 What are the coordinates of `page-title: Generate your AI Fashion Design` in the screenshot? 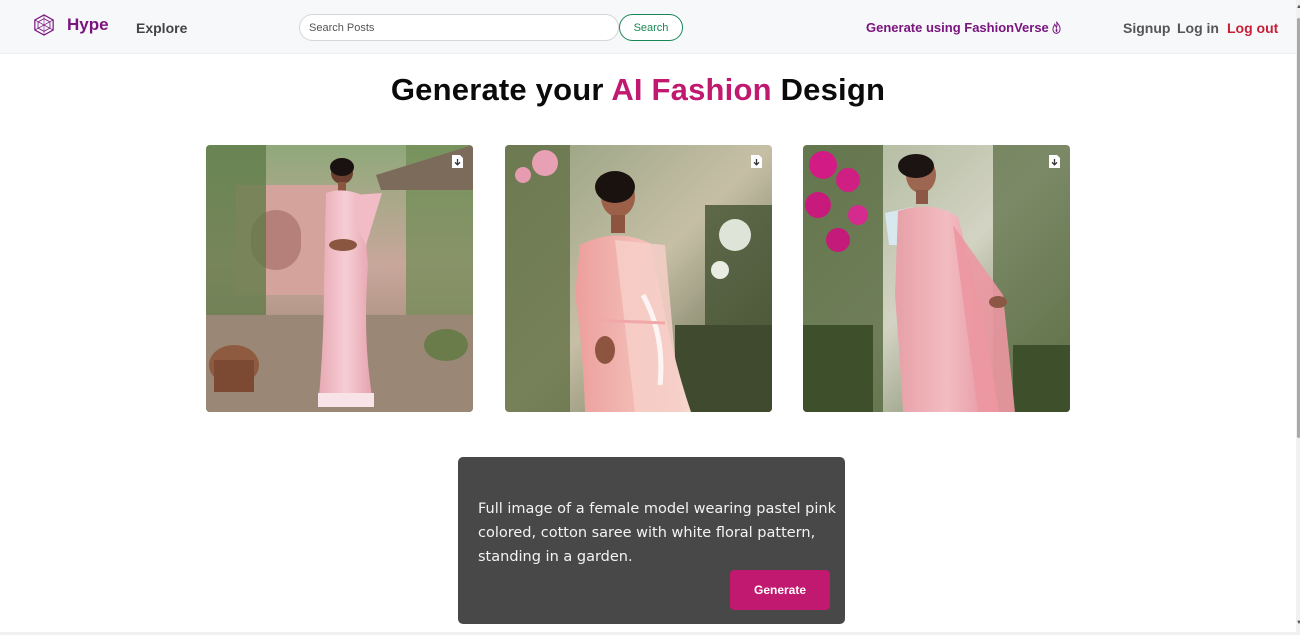 It's located at (638, 90).